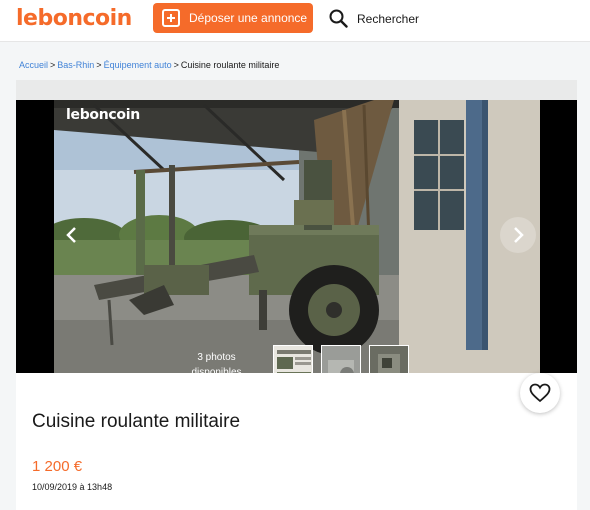 The width and height of the screenshot is (590, 510). I want to click on search-button: Rechercher, so click(374, 18).